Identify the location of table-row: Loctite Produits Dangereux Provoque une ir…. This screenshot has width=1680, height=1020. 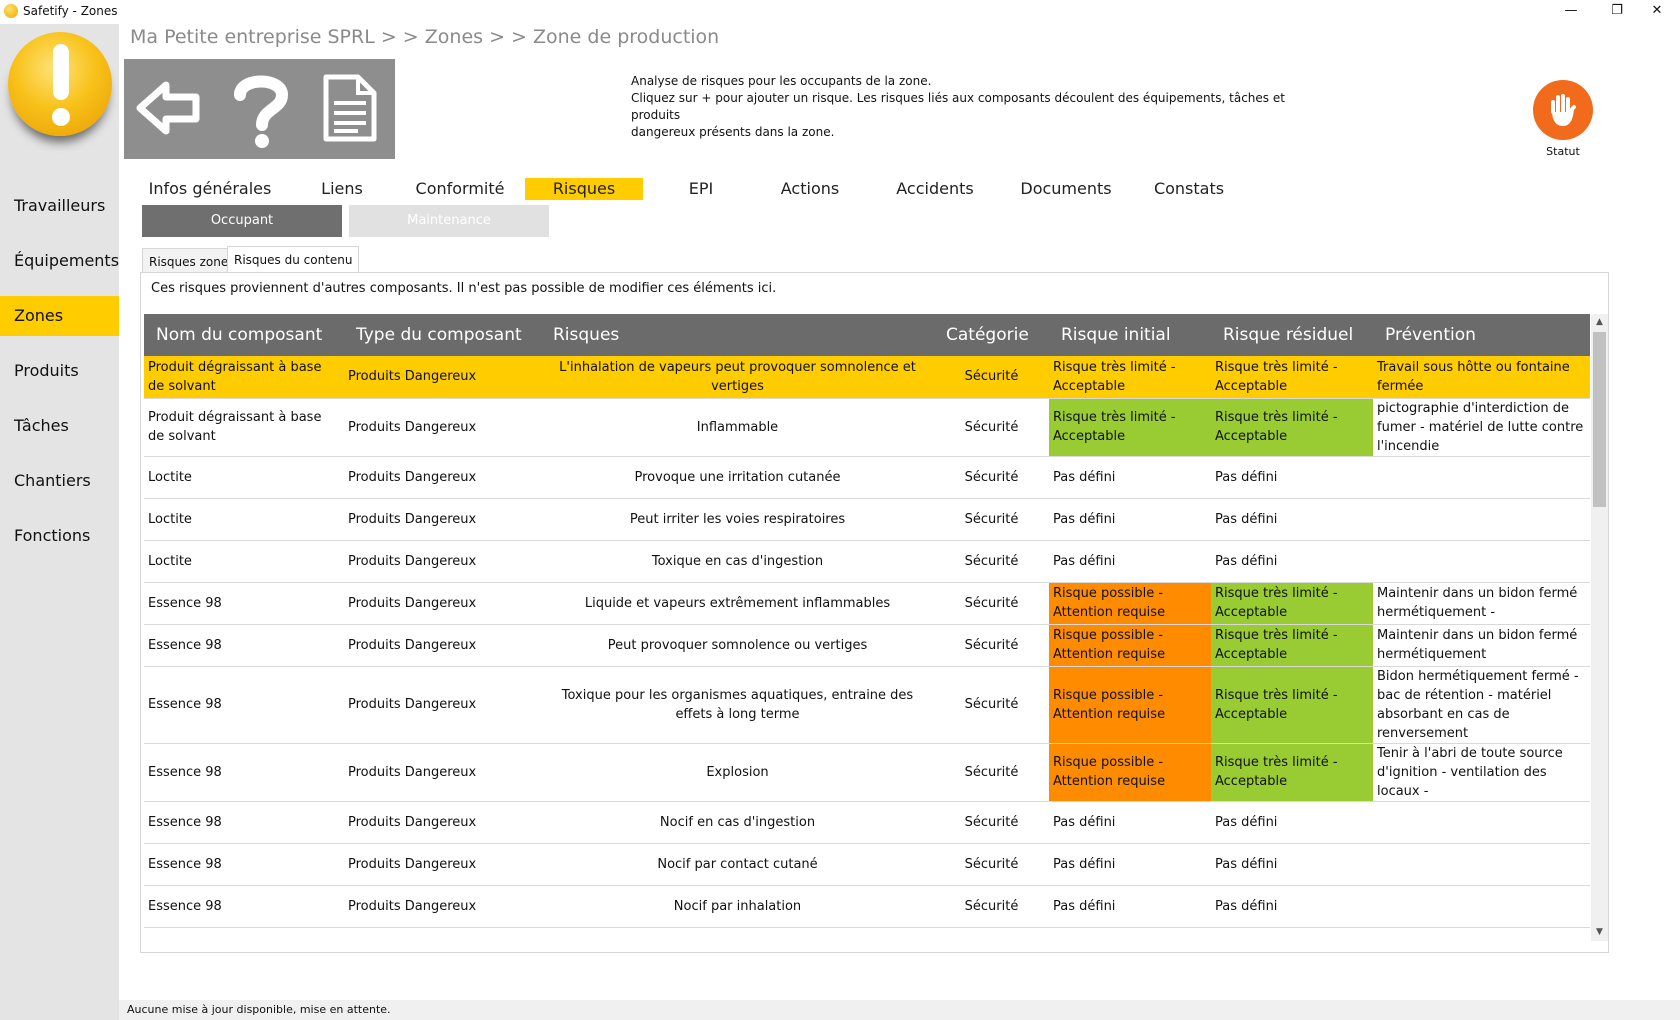
(867, 477).